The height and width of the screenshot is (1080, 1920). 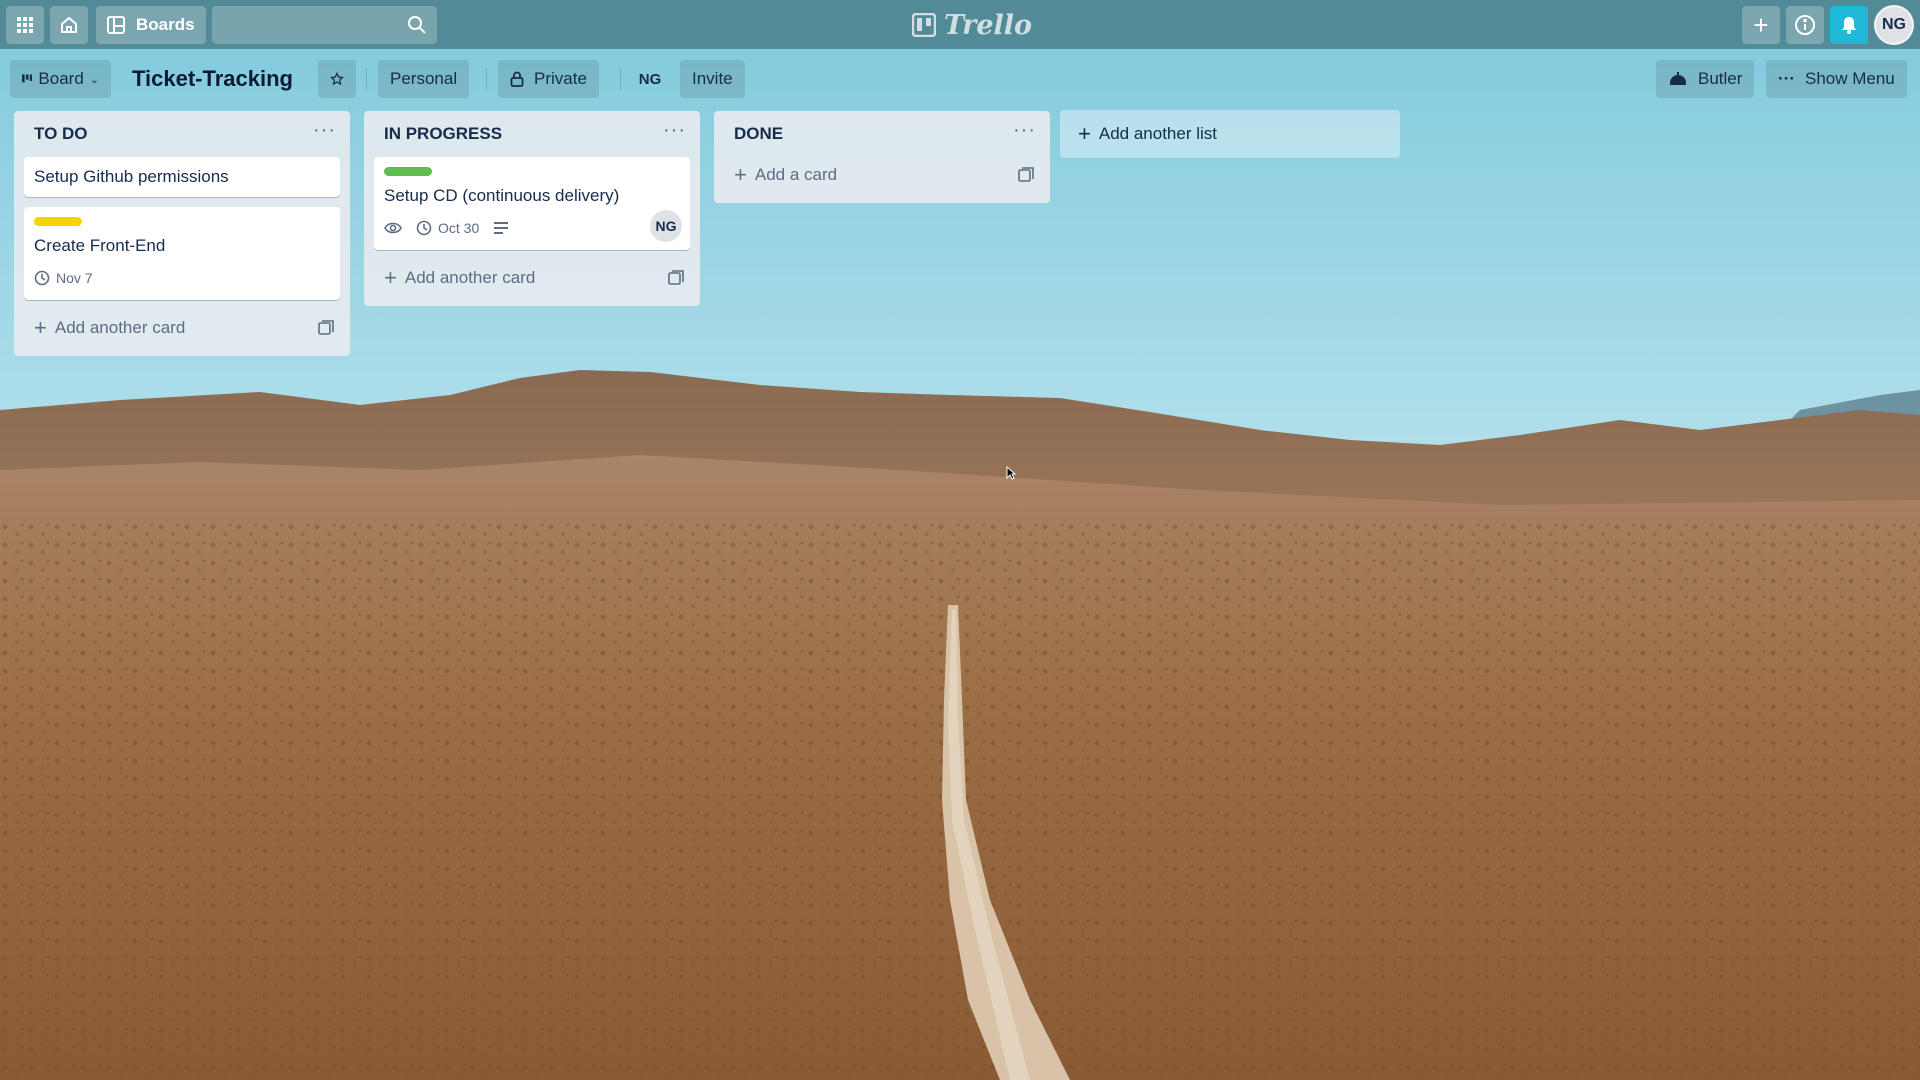 I want to click on add-list-button: + Add another list, so click(x=1230, y=134).